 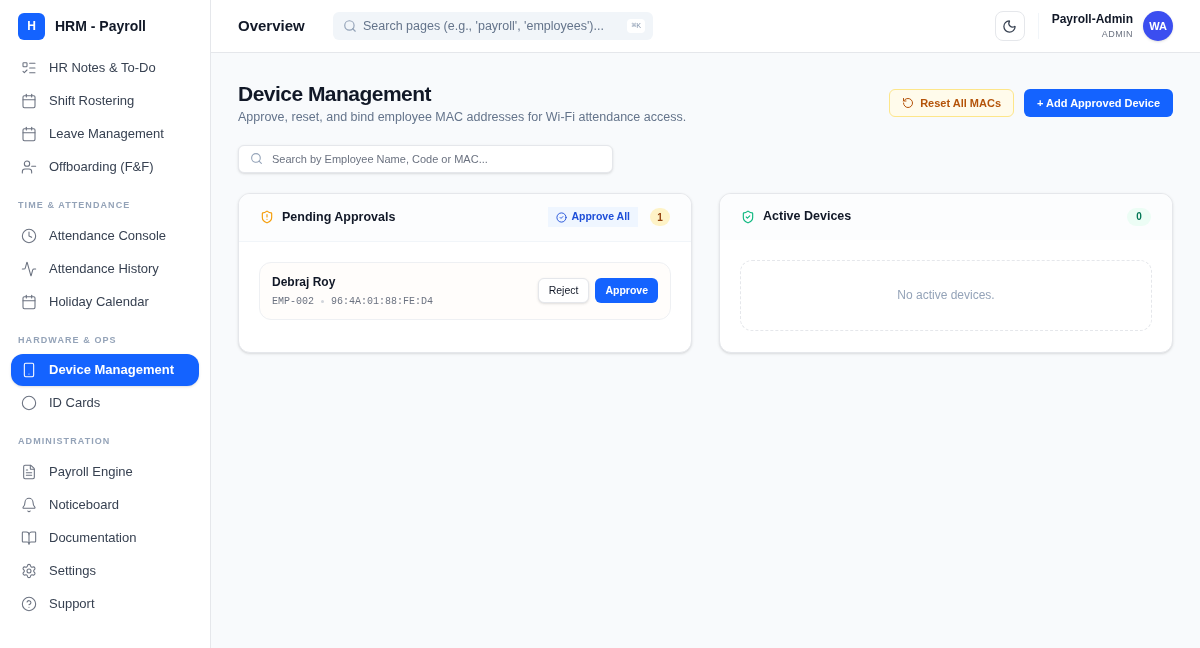 I want to click on sidebar-item: Device Management, so click(x=105, y=370).